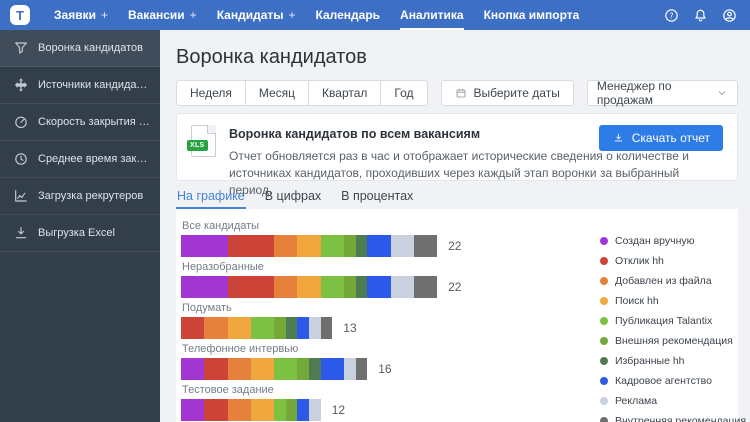 The height and width of the screenshot is (422, 750). Describe the element at coordinates (21, 159) in the screenshot. I see `clock-icon` at that location.